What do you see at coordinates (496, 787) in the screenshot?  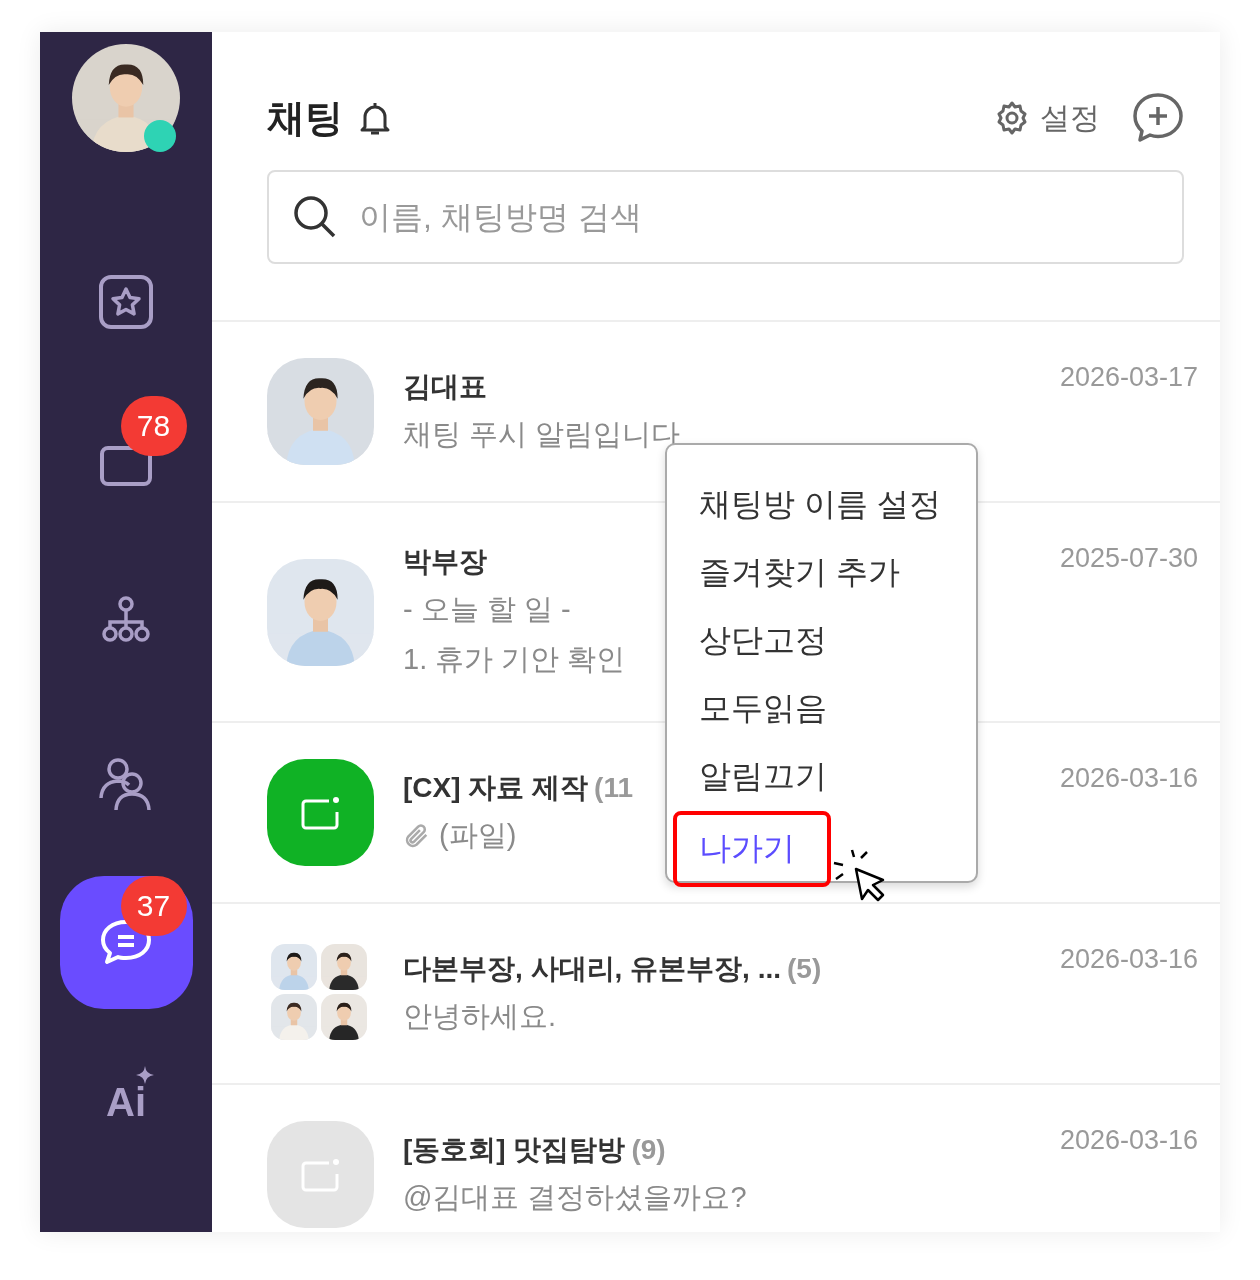 I see `chat-name: [CX] 자료 제작` at bounding box center [496, 787].